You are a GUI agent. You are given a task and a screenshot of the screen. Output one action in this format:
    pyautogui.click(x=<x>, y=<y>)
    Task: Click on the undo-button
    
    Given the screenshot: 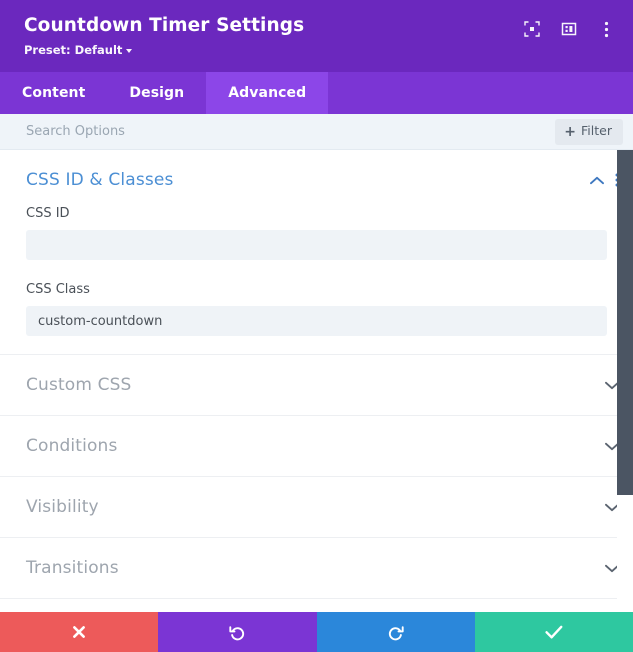 What is the action you would take?
    pyautogui.click(x=237, y=632)
    